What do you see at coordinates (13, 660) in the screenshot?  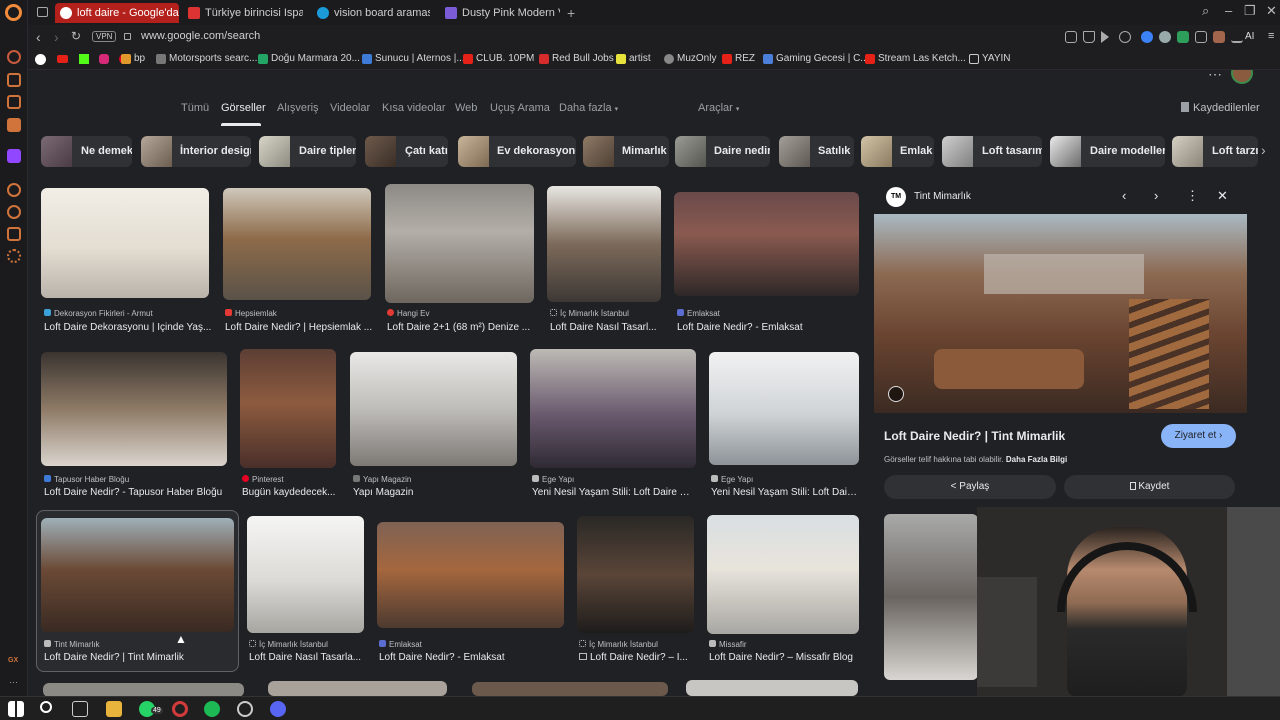 I see `gx-label: GX` at bounding box center [13, 660].